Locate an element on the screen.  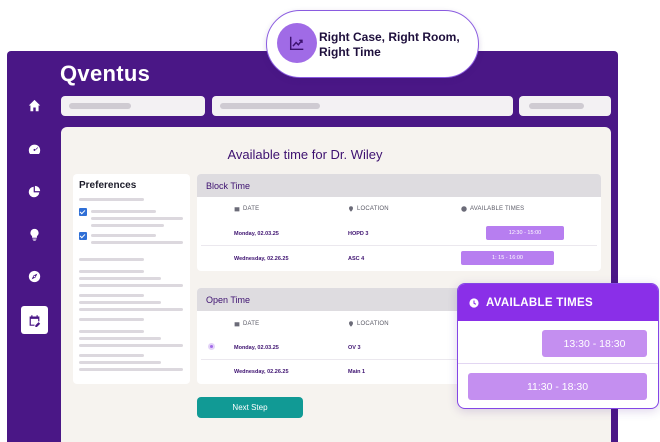
pie-chart-icon is located at coordinates (34, 191).